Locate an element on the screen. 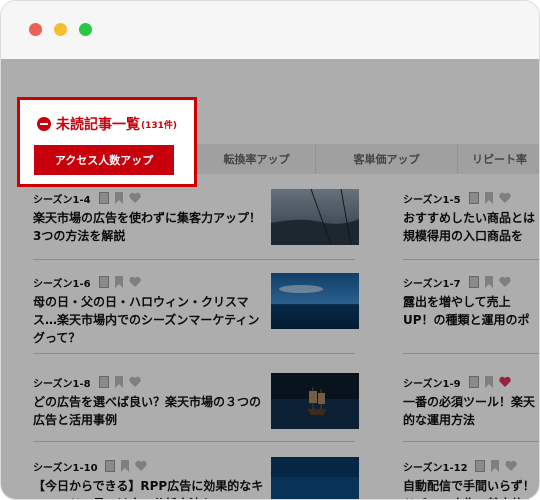 The image size is (540, 500). article-code: シーズン1-7 is located at coordinates (432, 284).